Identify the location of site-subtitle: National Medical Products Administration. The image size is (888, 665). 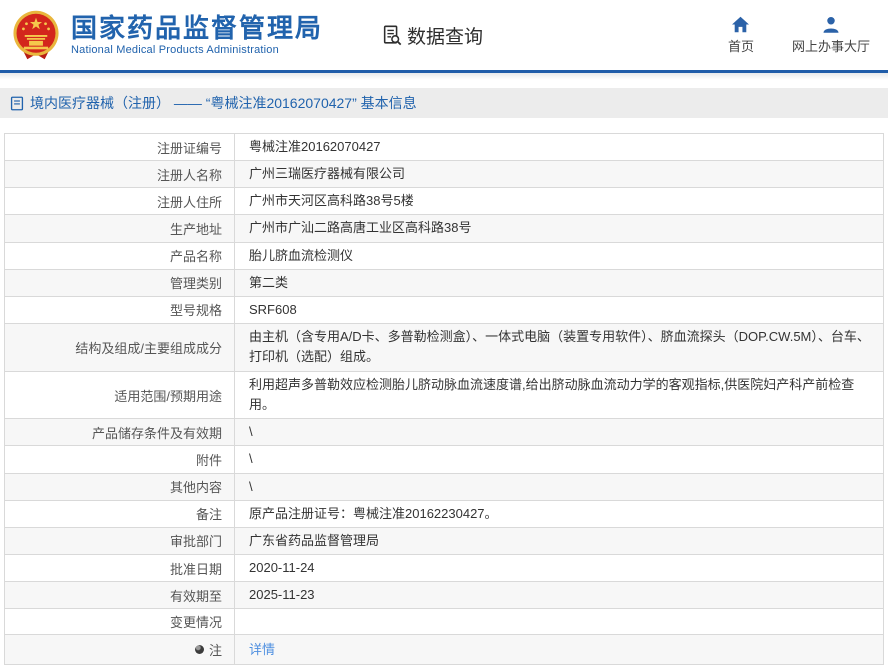
(175, 50).